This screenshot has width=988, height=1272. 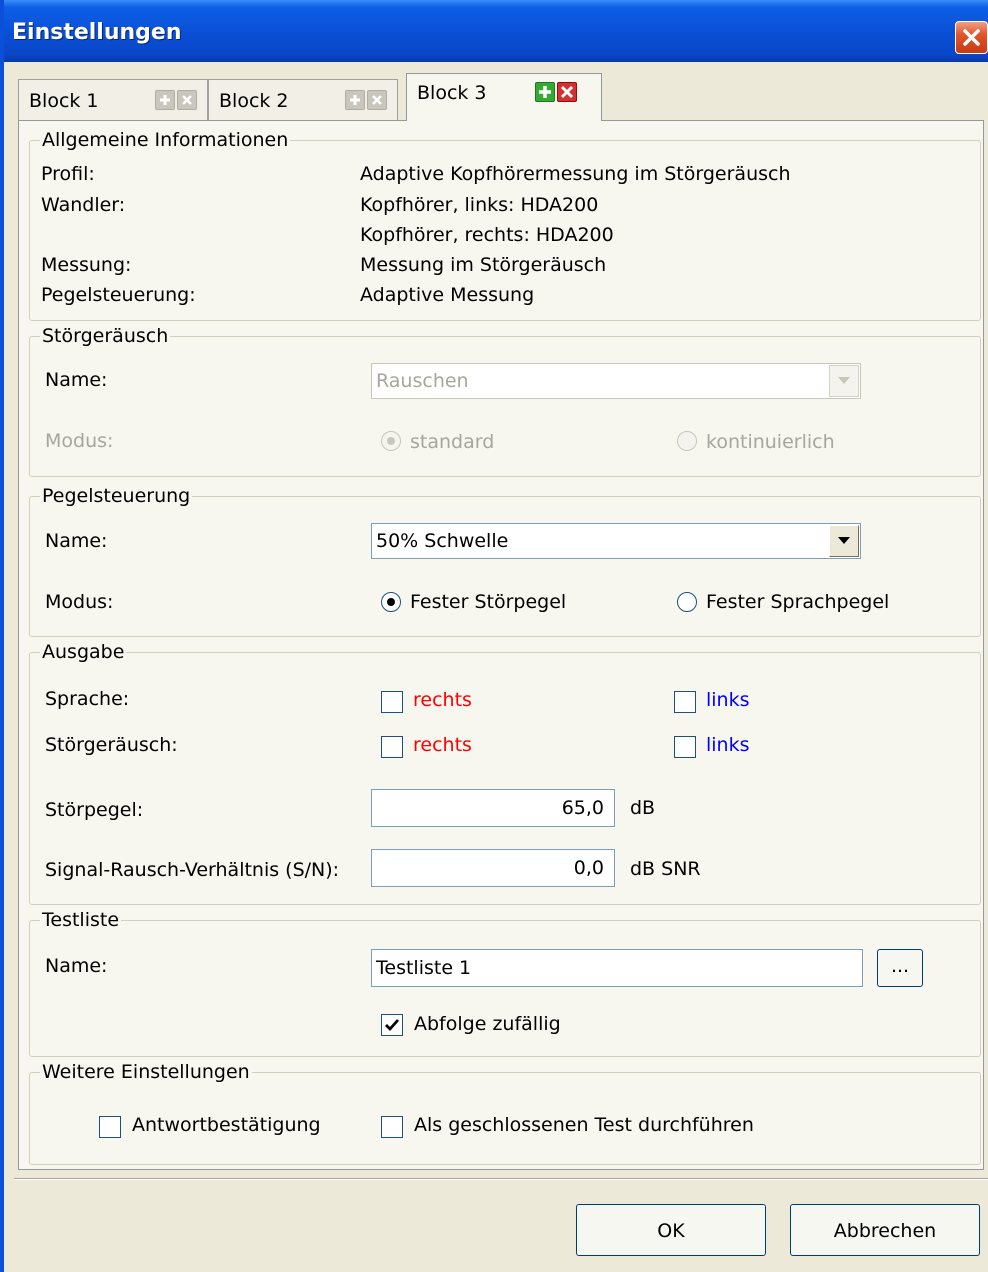 What do you see at coordinates (94, 810) in the screenshot?
I see `noise-level-label: Störpegel:` at bounding box center [94, 810].